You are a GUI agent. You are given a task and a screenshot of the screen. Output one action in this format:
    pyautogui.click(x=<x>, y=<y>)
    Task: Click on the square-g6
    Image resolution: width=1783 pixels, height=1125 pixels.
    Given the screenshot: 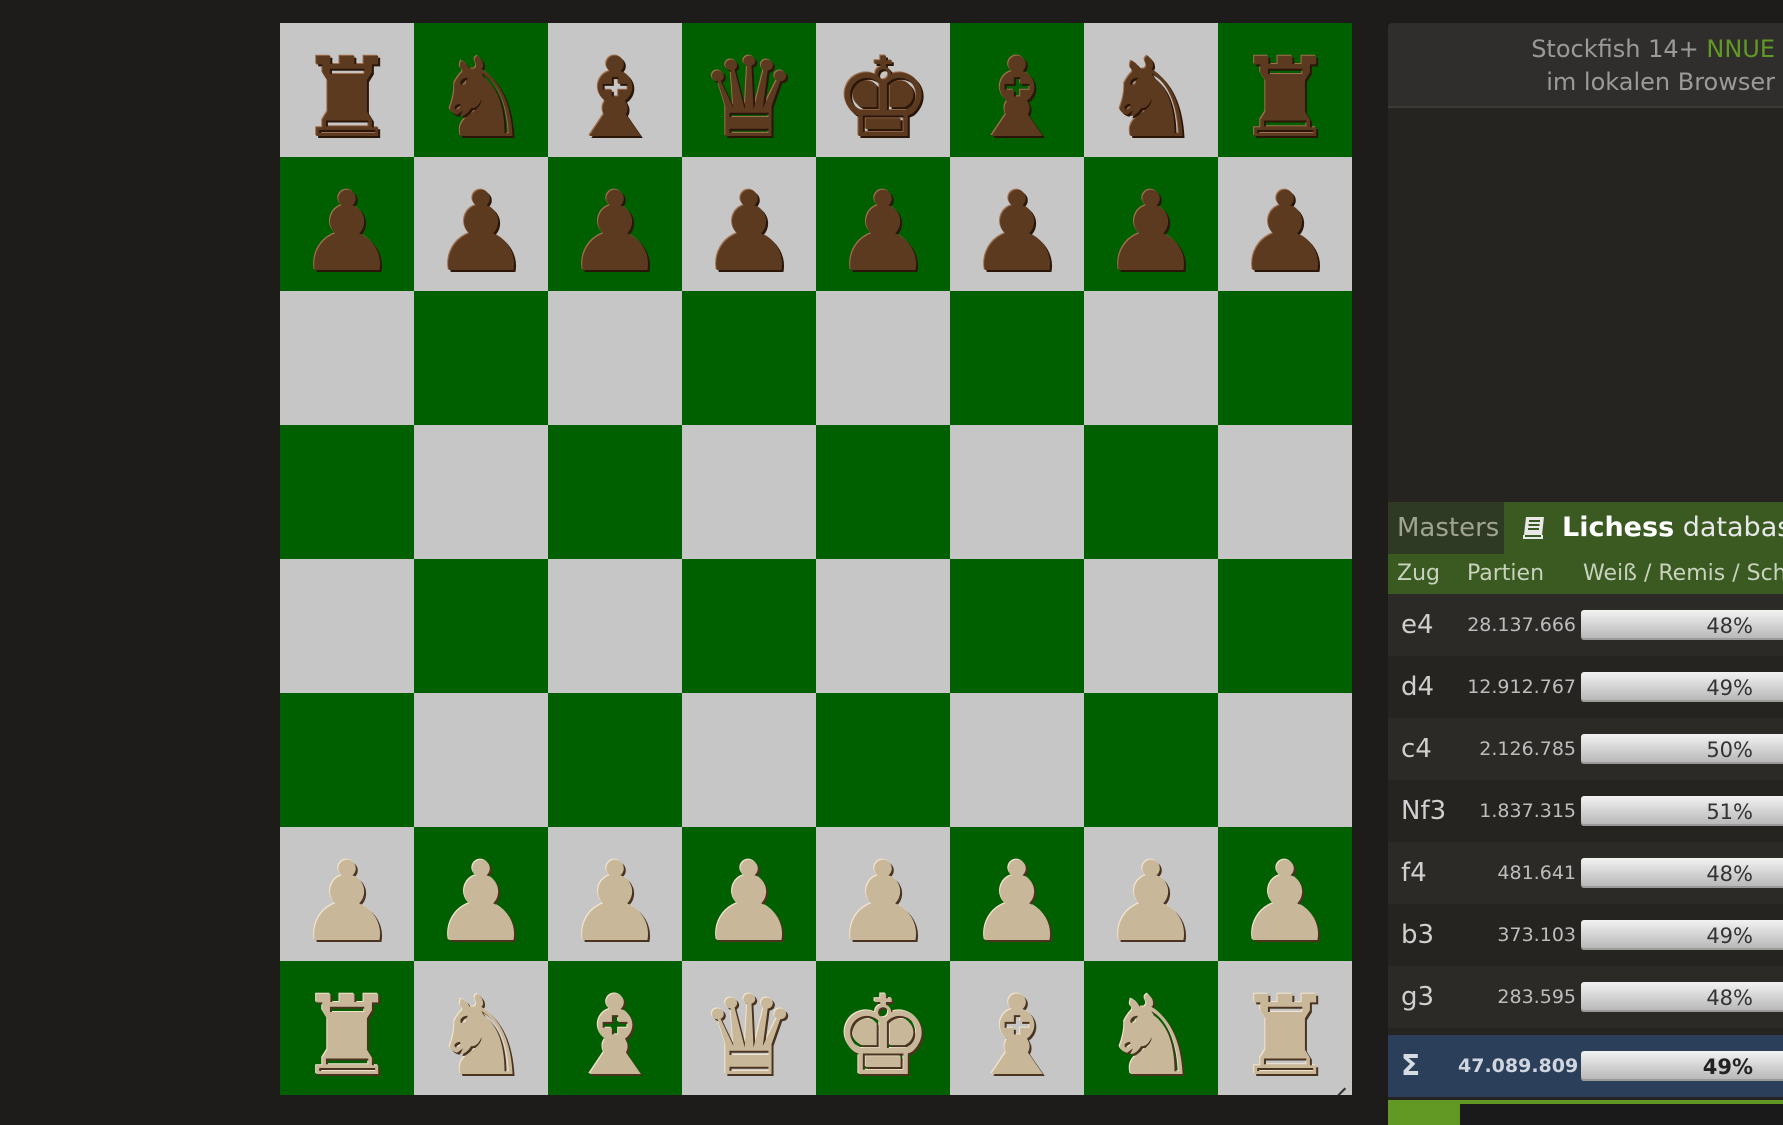 What is the action you would take?
    pyautogui.click(x=1151, y=358)
    